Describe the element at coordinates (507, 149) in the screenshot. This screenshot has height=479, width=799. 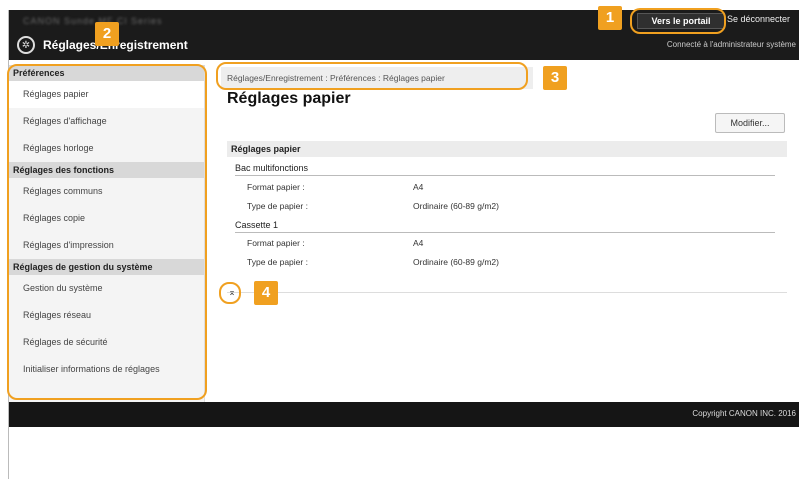
I see `section-header: Réglages papier` at that location.